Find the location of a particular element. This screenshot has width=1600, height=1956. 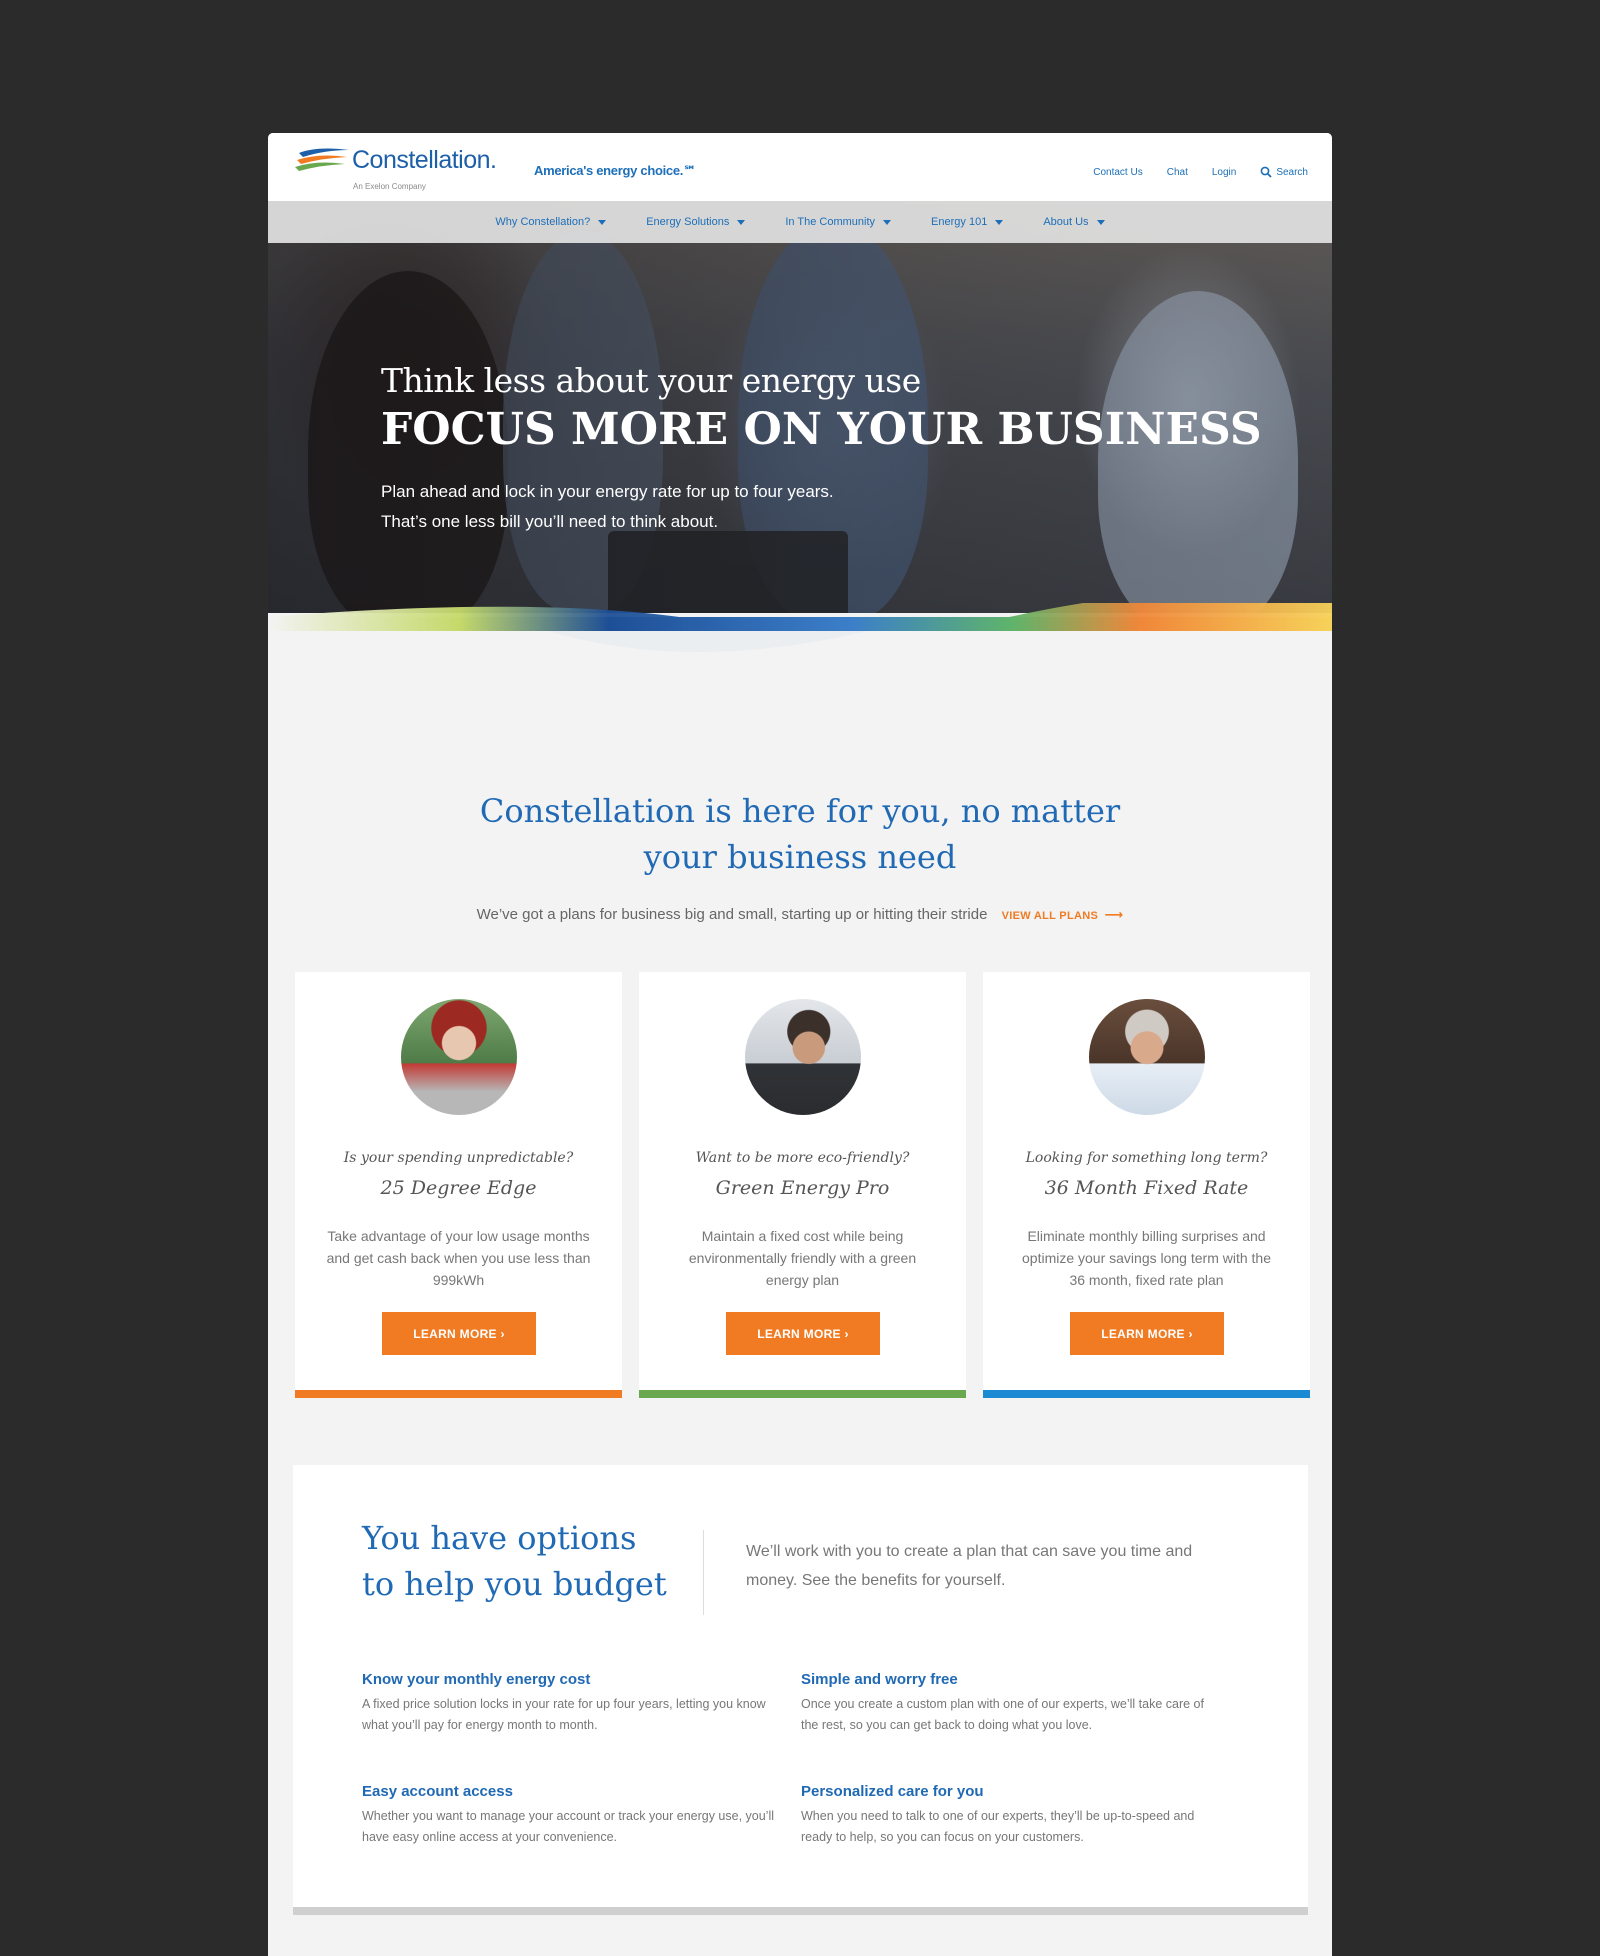

chat-link: Chat is located at coordinates (1177, 172).